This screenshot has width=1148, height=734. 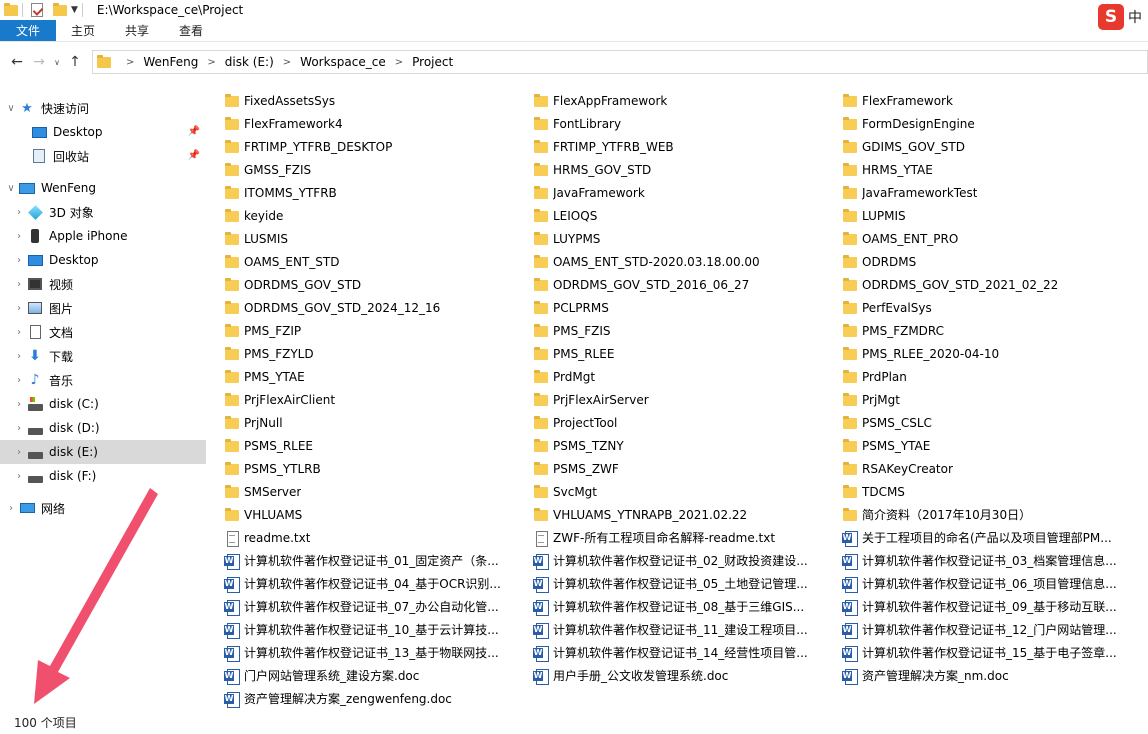 I want to click on sidebar-item-disk-c: › disk (C:), so click(x=103, y=404).